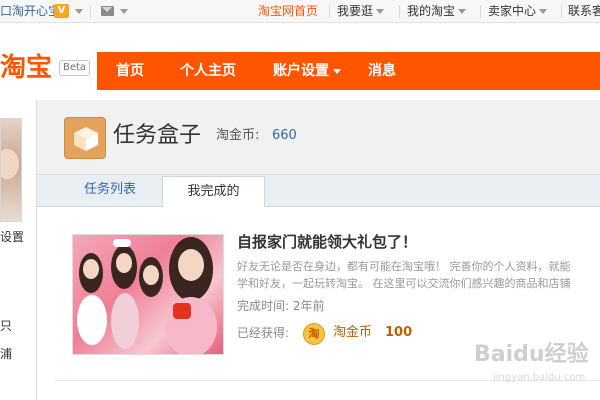 The height and width of the screenshot is (400, 600). What do you see at coordinates (238, 135) in the screenshot?
I see `coin-label: 淘金币:` at bounding box center [238, 135].